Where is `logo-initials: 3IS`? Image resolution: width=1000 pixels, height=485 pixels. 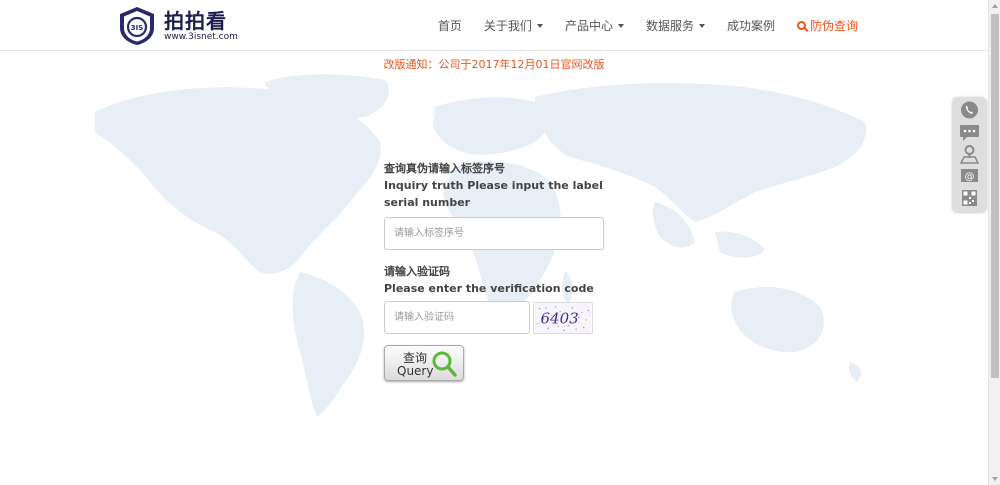 logo-initials: 3IS is located at coordinates (137, 28).